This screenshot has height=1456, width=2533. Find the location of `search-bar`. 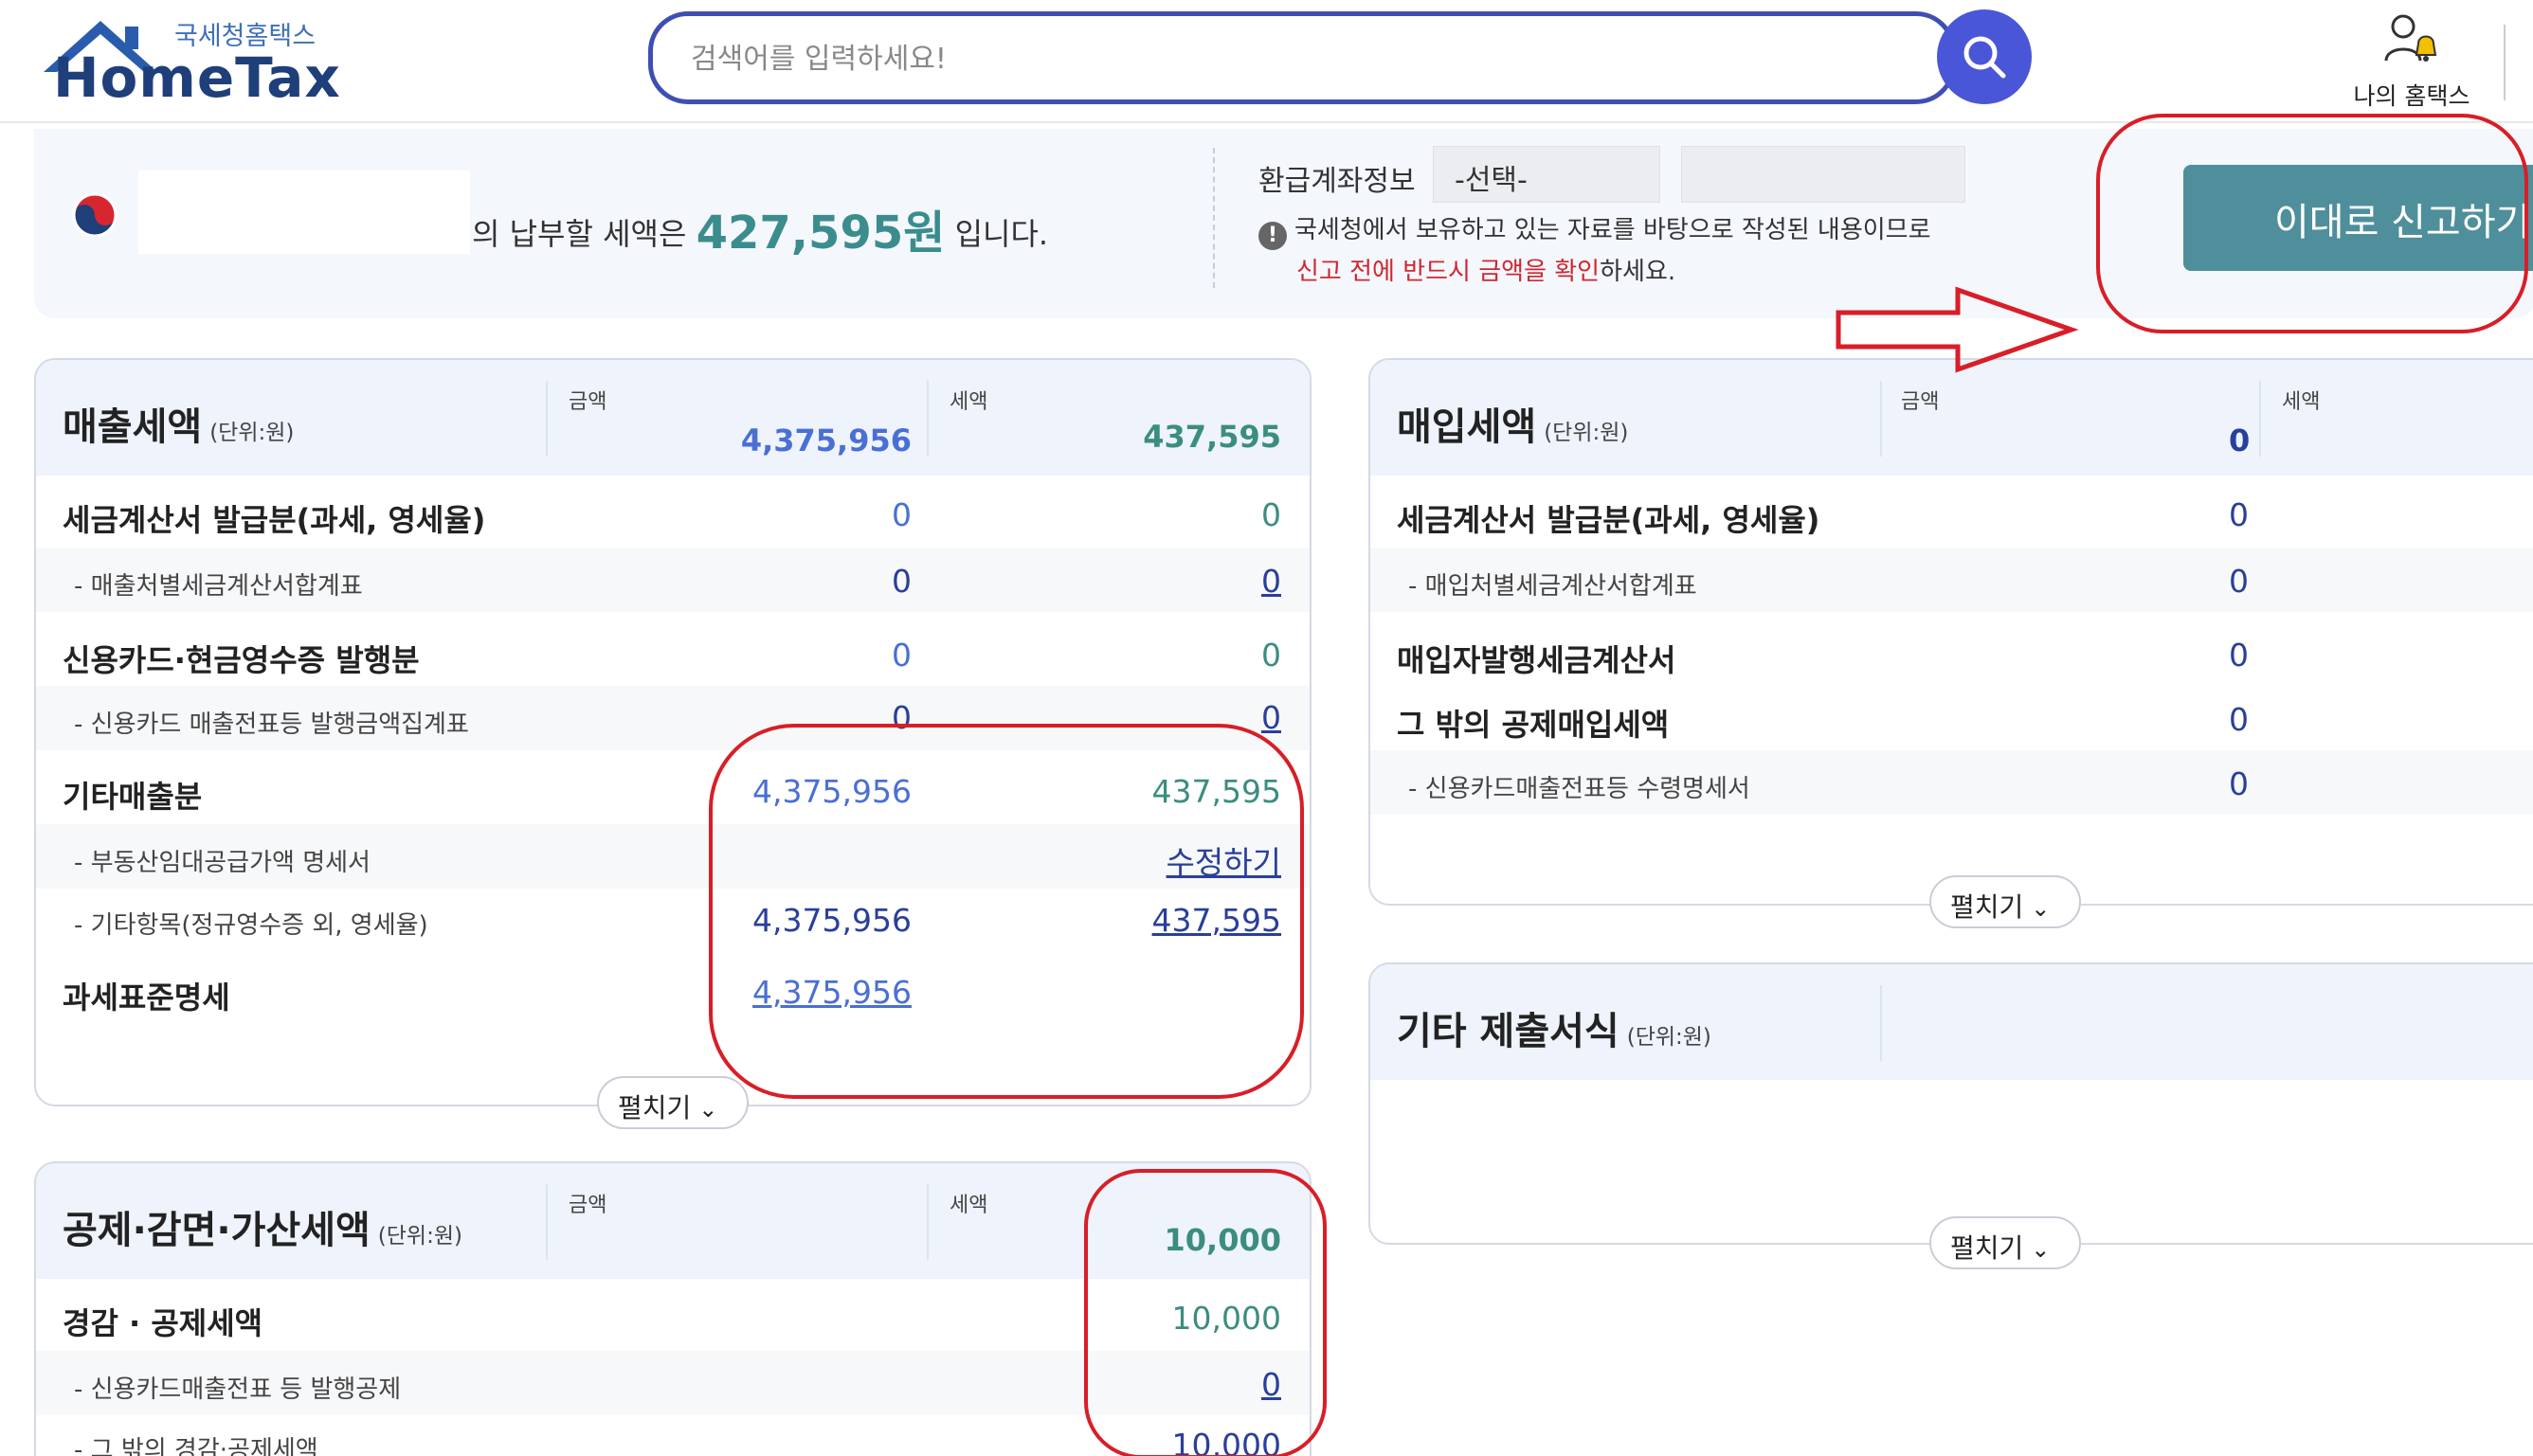

search-bar is located at coordinates (1302, 57).